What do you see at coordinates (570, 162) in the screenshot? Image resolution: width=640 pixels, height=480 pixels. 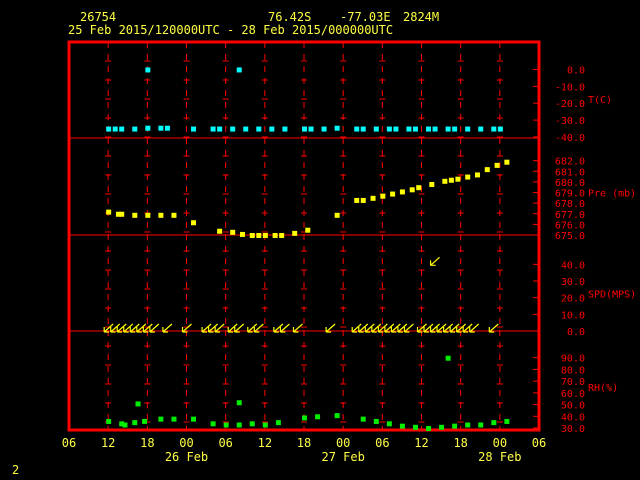 I see `pressure-y-tick-label: 682.0` at bounding box center [570, 162].